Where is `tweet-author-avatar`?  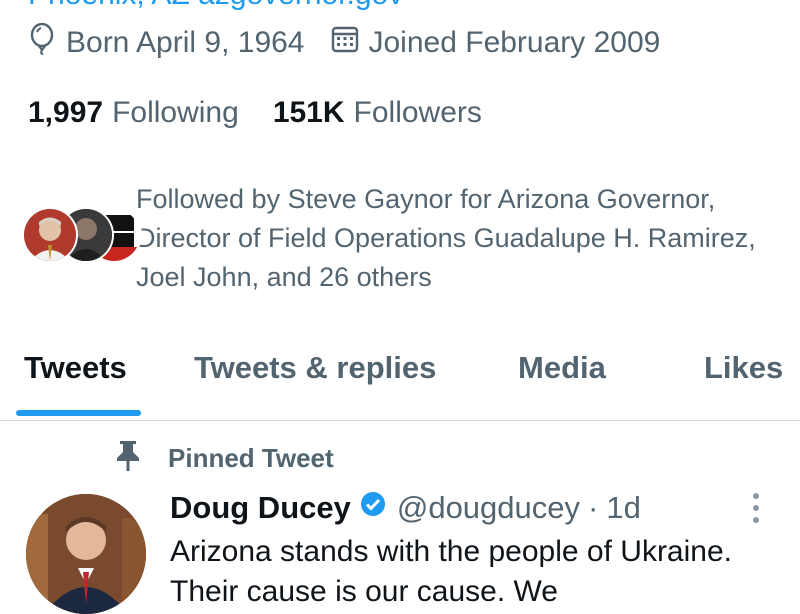 tweet-author-avatar is located at coordinates (86, 554).